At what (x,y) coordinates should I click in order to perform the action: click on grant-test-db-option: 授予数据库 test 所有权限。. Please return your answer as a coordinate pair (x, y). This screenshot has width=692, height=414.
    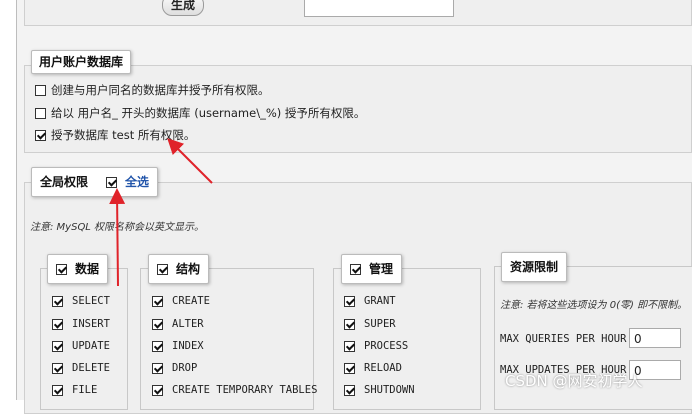
    Looking at the image, I should click on (115, 135).